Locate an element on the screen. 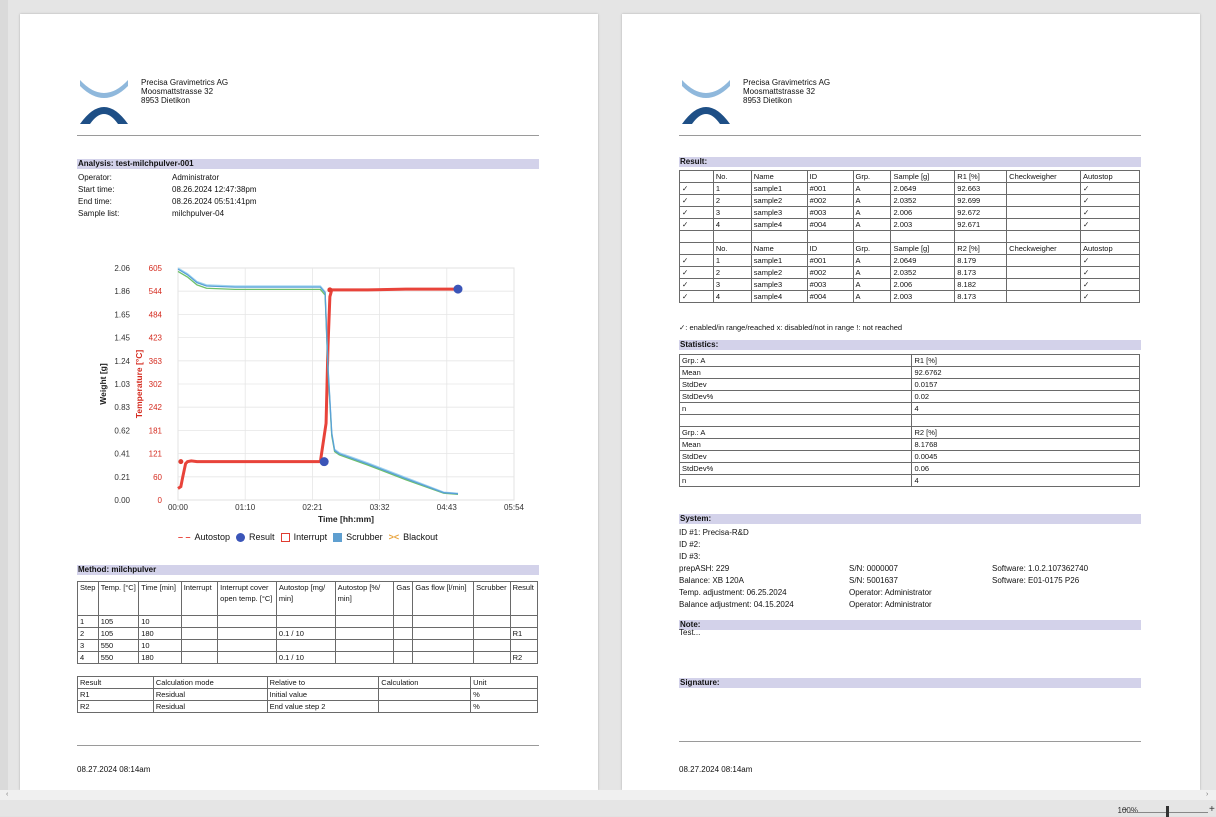  statistics-heading: Statistics: is located at coordinates (910, 345).